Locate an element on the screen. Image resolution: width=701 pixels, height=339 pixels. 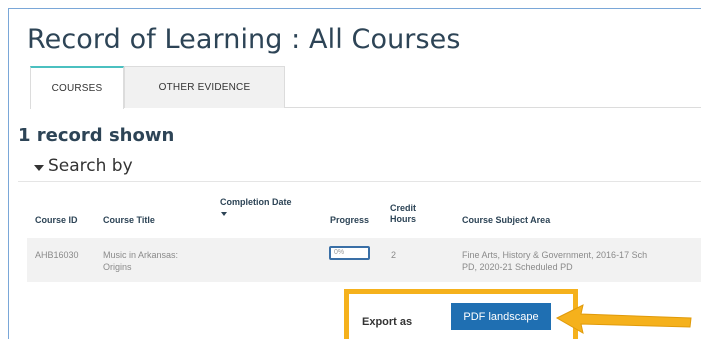
header-credit-hours: Credit Hours is located at coordinates (403, 214).